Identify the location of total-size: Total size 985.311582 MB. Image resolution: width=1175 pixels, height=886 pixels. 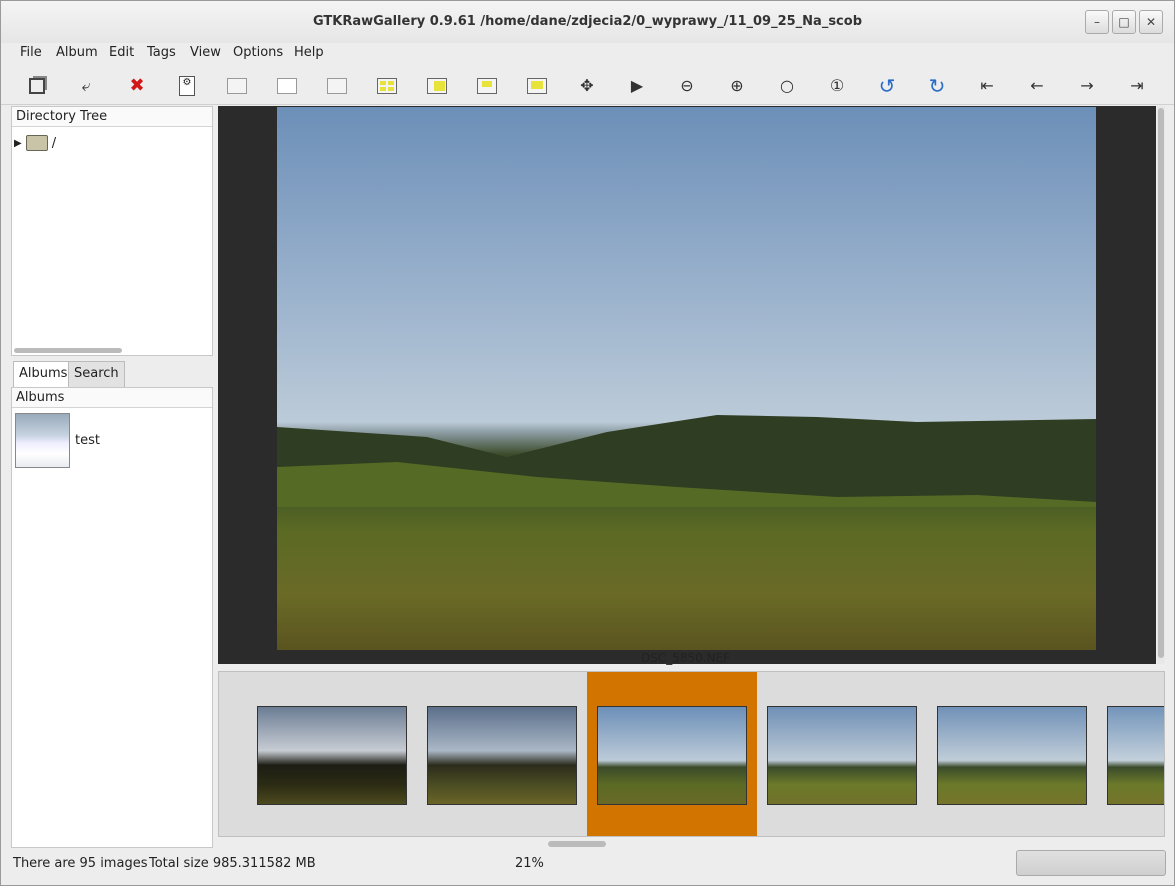
(232, 863).